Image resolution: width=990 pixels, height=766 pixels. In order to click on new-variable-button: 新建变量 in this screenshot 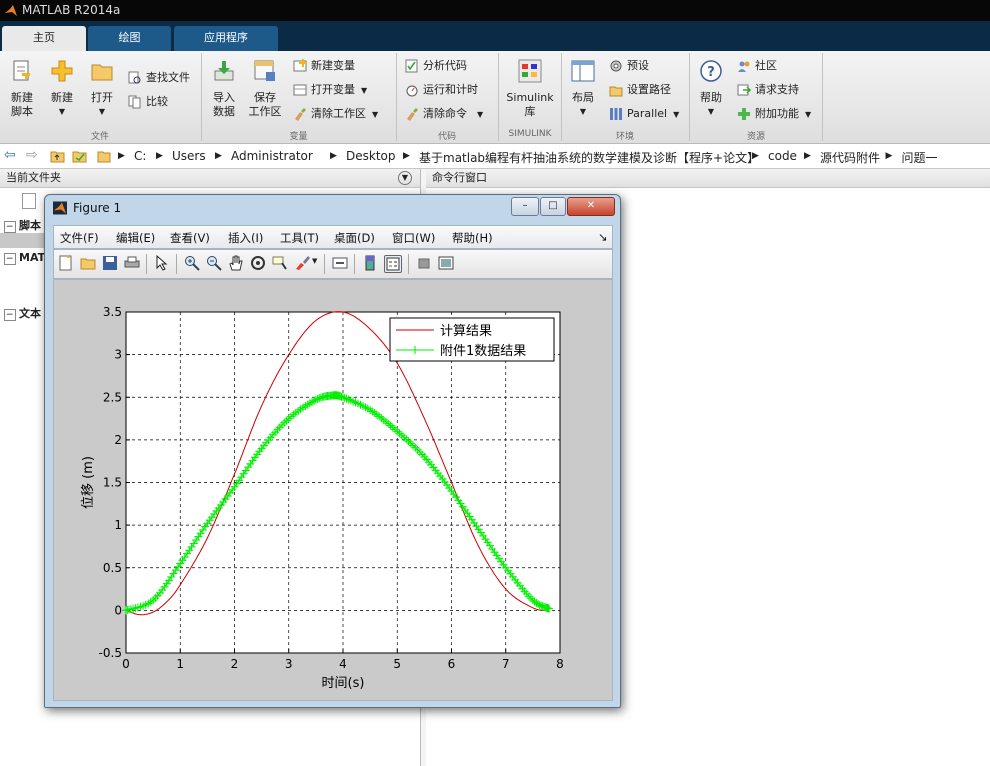, I will do `click(324, 66)`.